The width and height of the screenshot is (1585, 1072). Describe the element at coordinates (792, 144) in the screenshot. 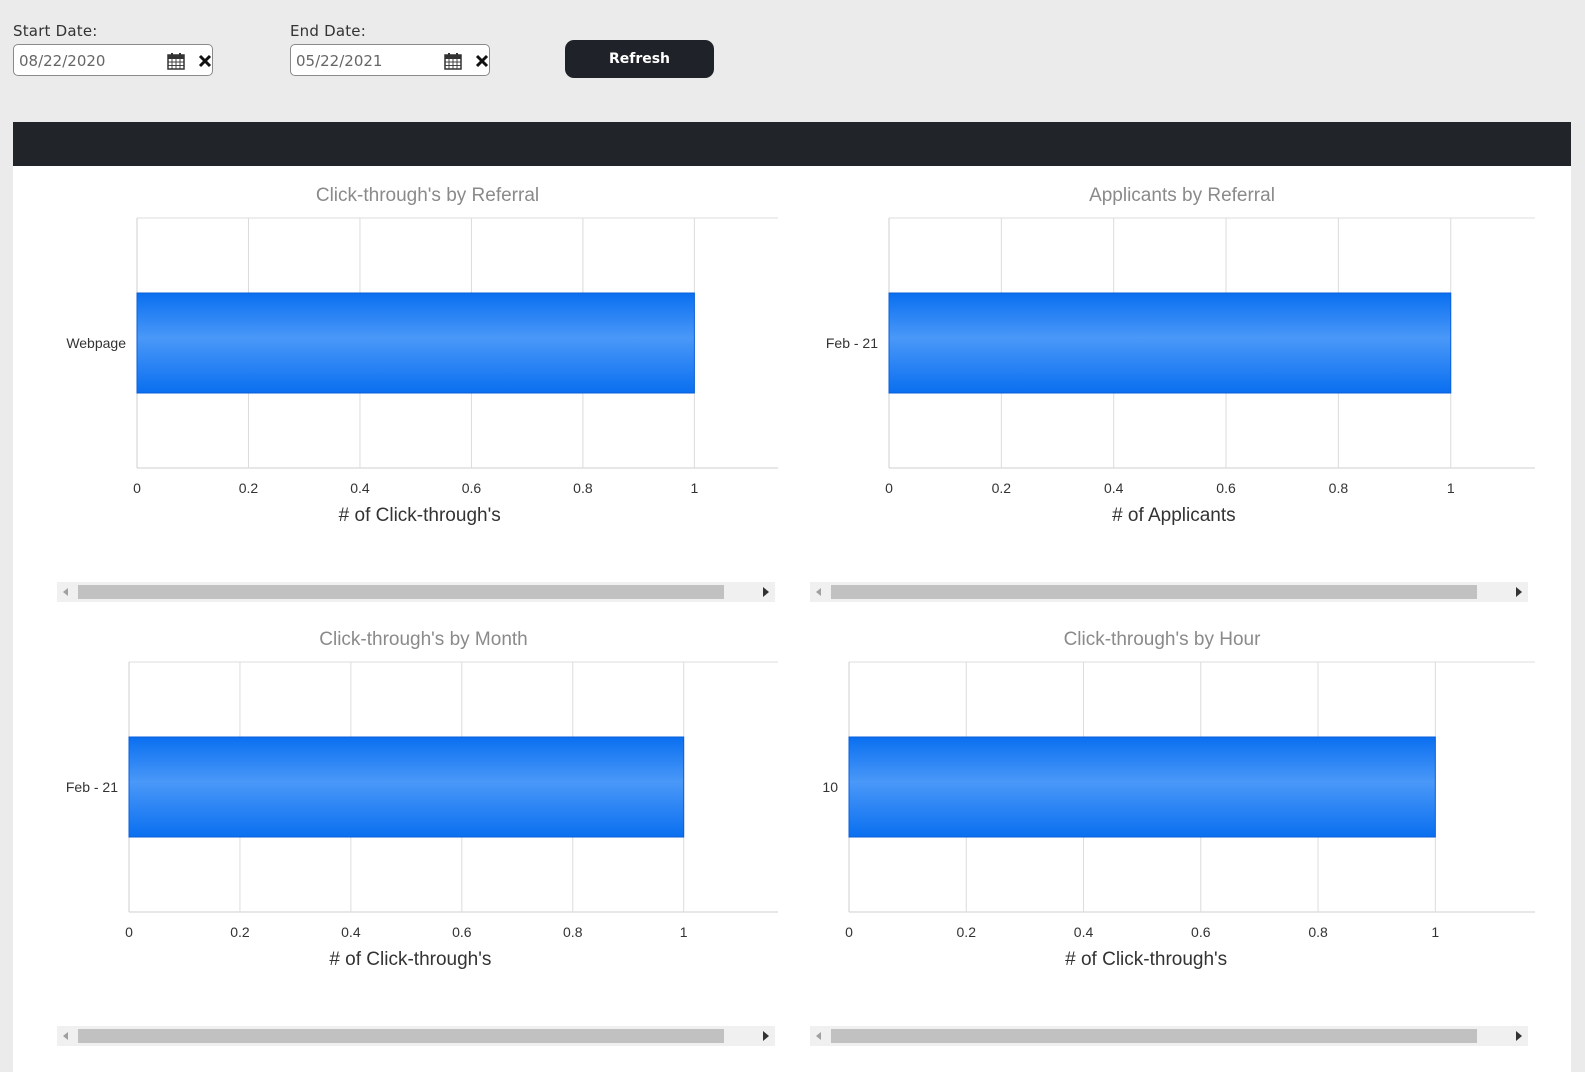

I see `header-bar` at that location.